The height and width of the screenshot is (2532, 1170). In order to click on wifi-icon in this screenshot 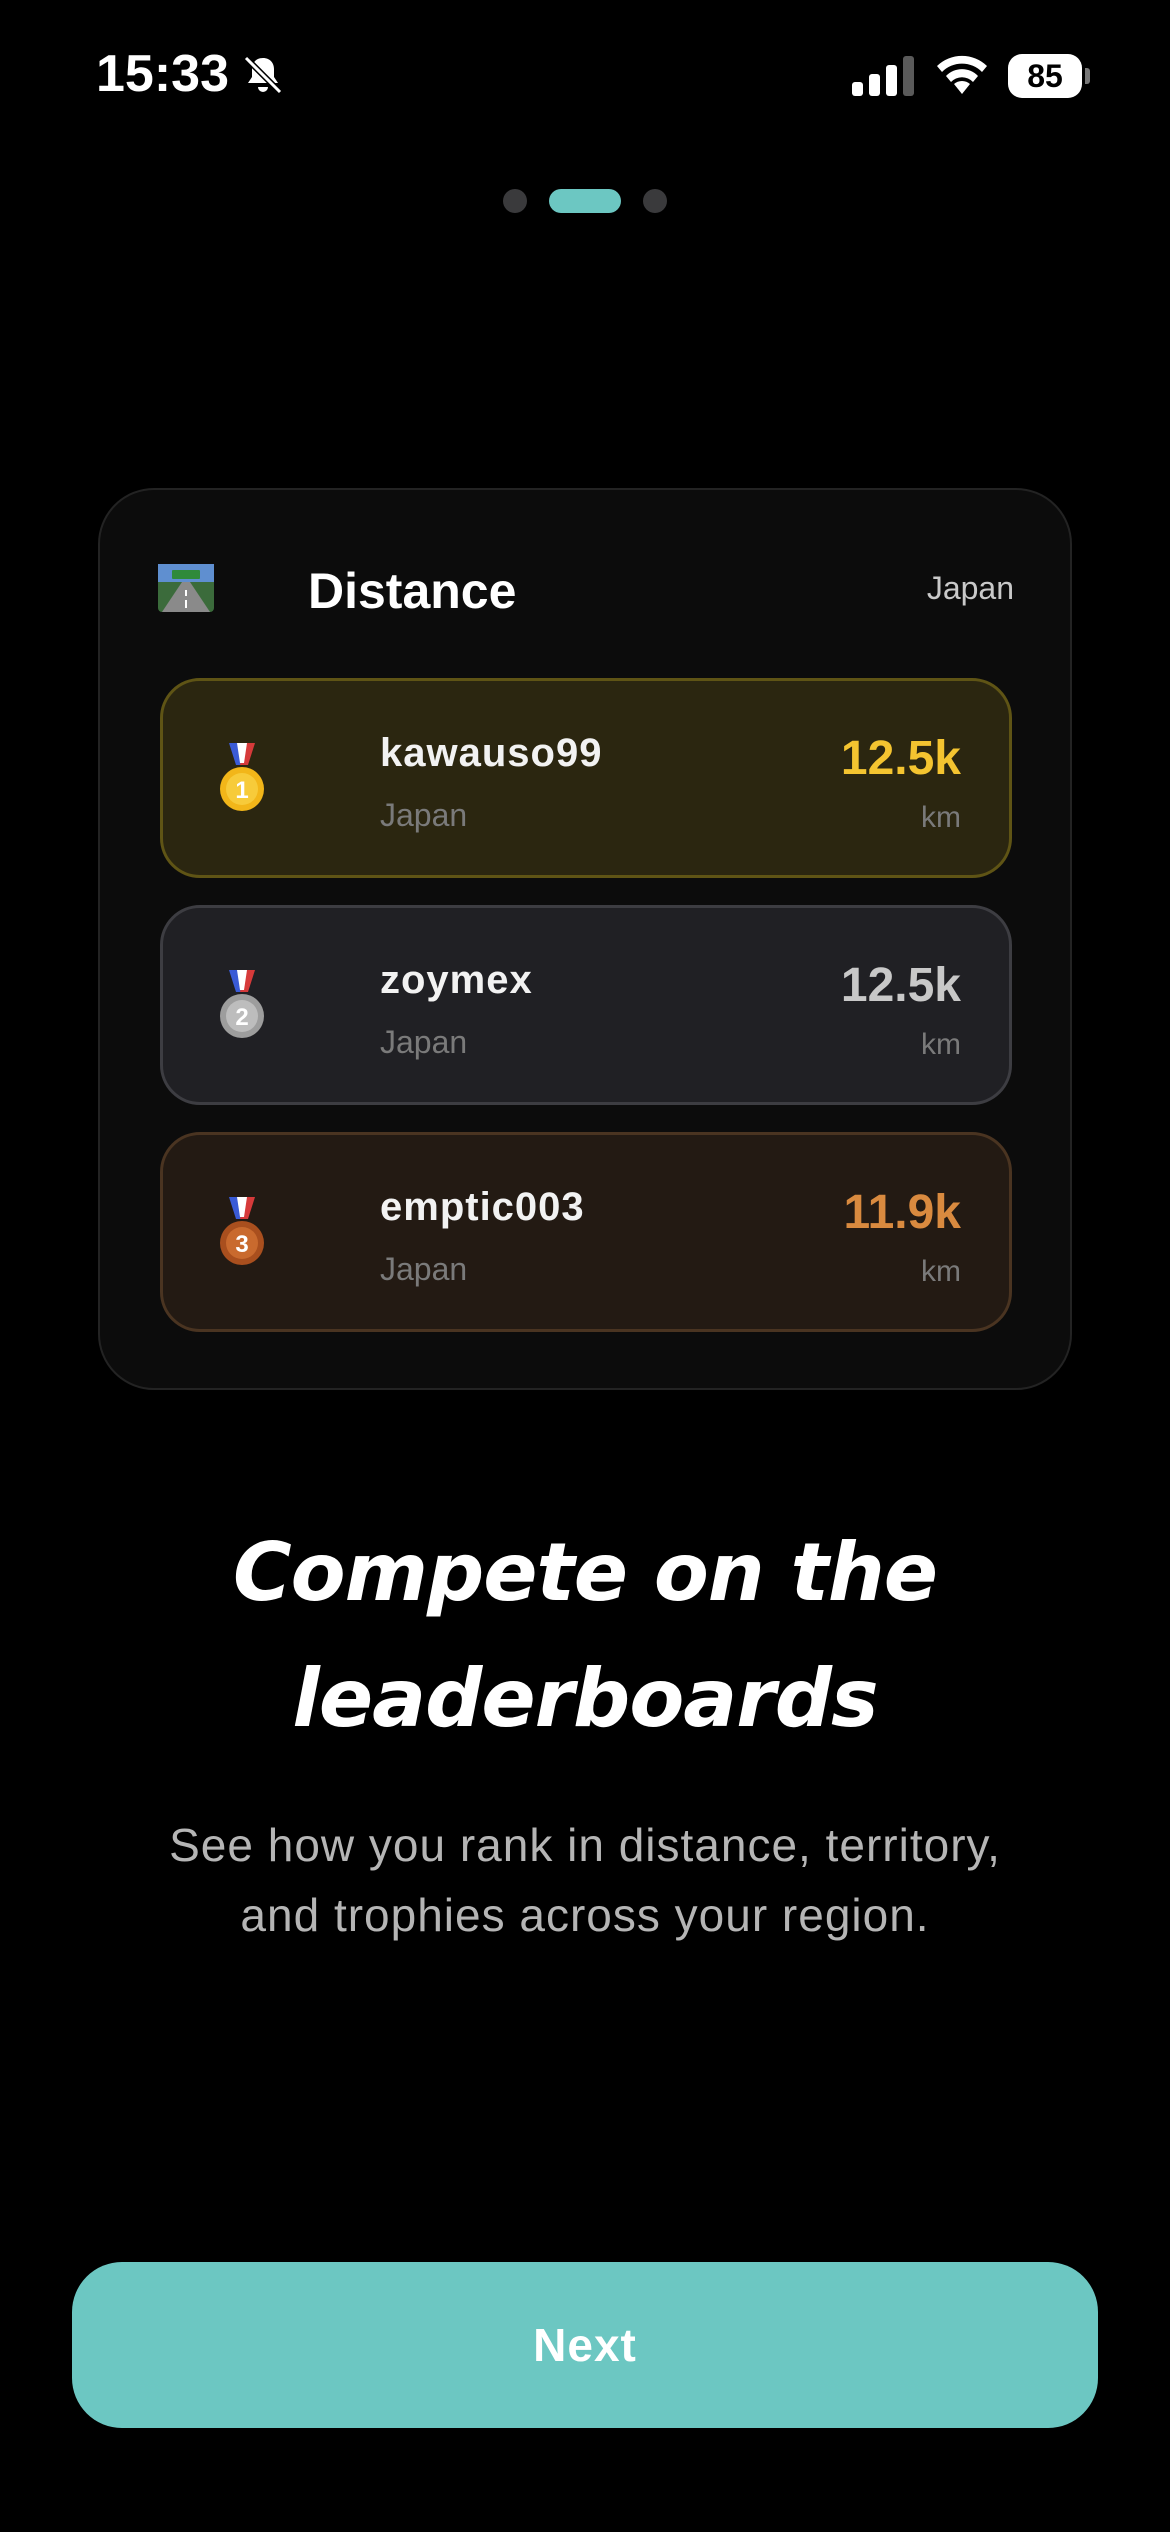, I will do `click(962, 74)`.